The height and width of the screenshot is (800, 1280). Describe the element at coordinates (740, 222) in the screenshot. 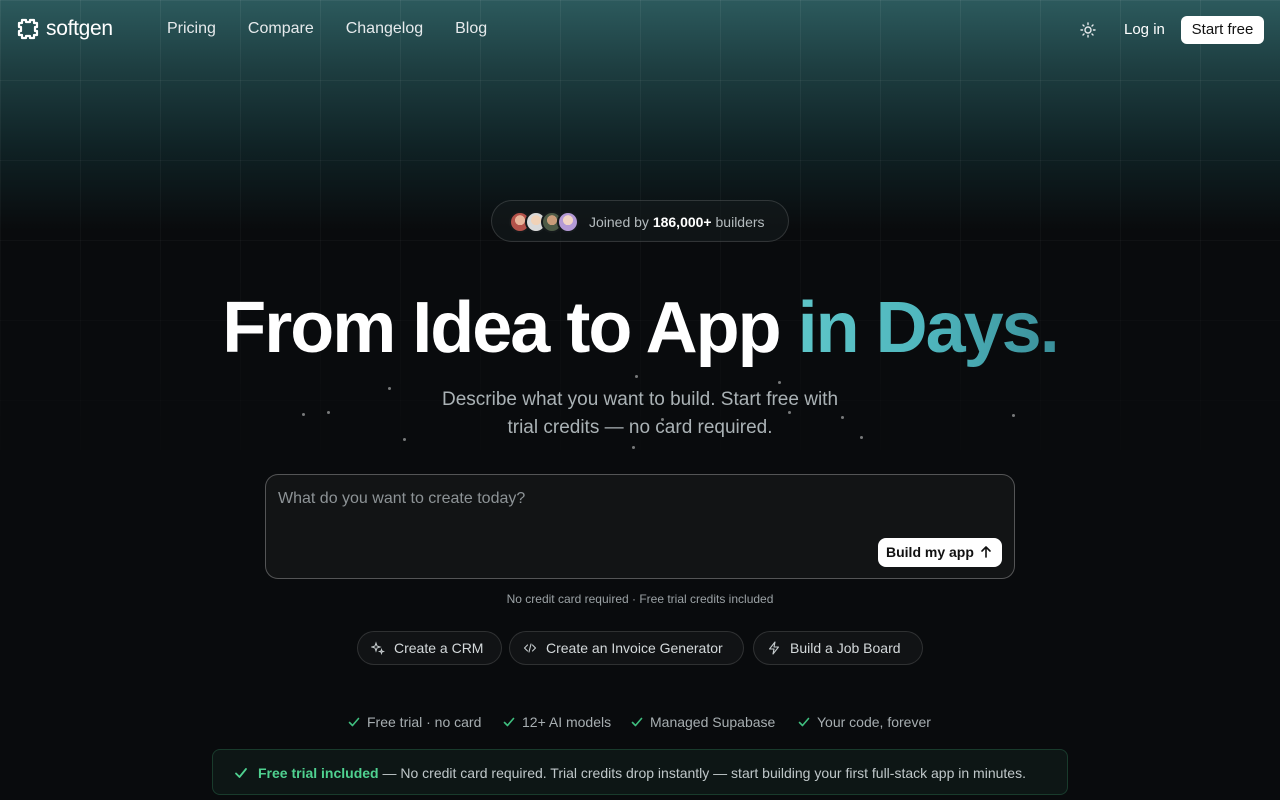

I see `social-proof-suffix: builders` at that location.